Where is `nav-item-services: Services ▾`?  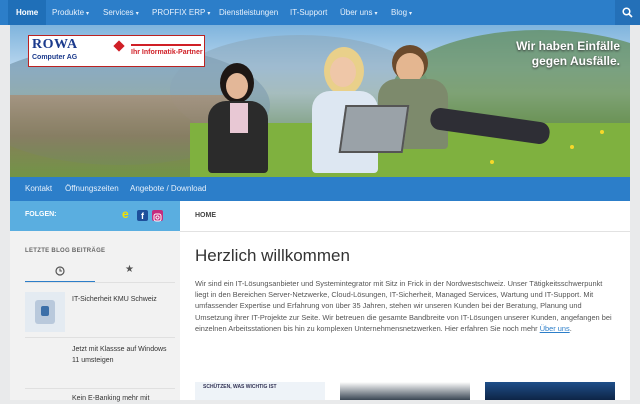
nav-item-services: Services ▾ is located at coordinates (121, 12).